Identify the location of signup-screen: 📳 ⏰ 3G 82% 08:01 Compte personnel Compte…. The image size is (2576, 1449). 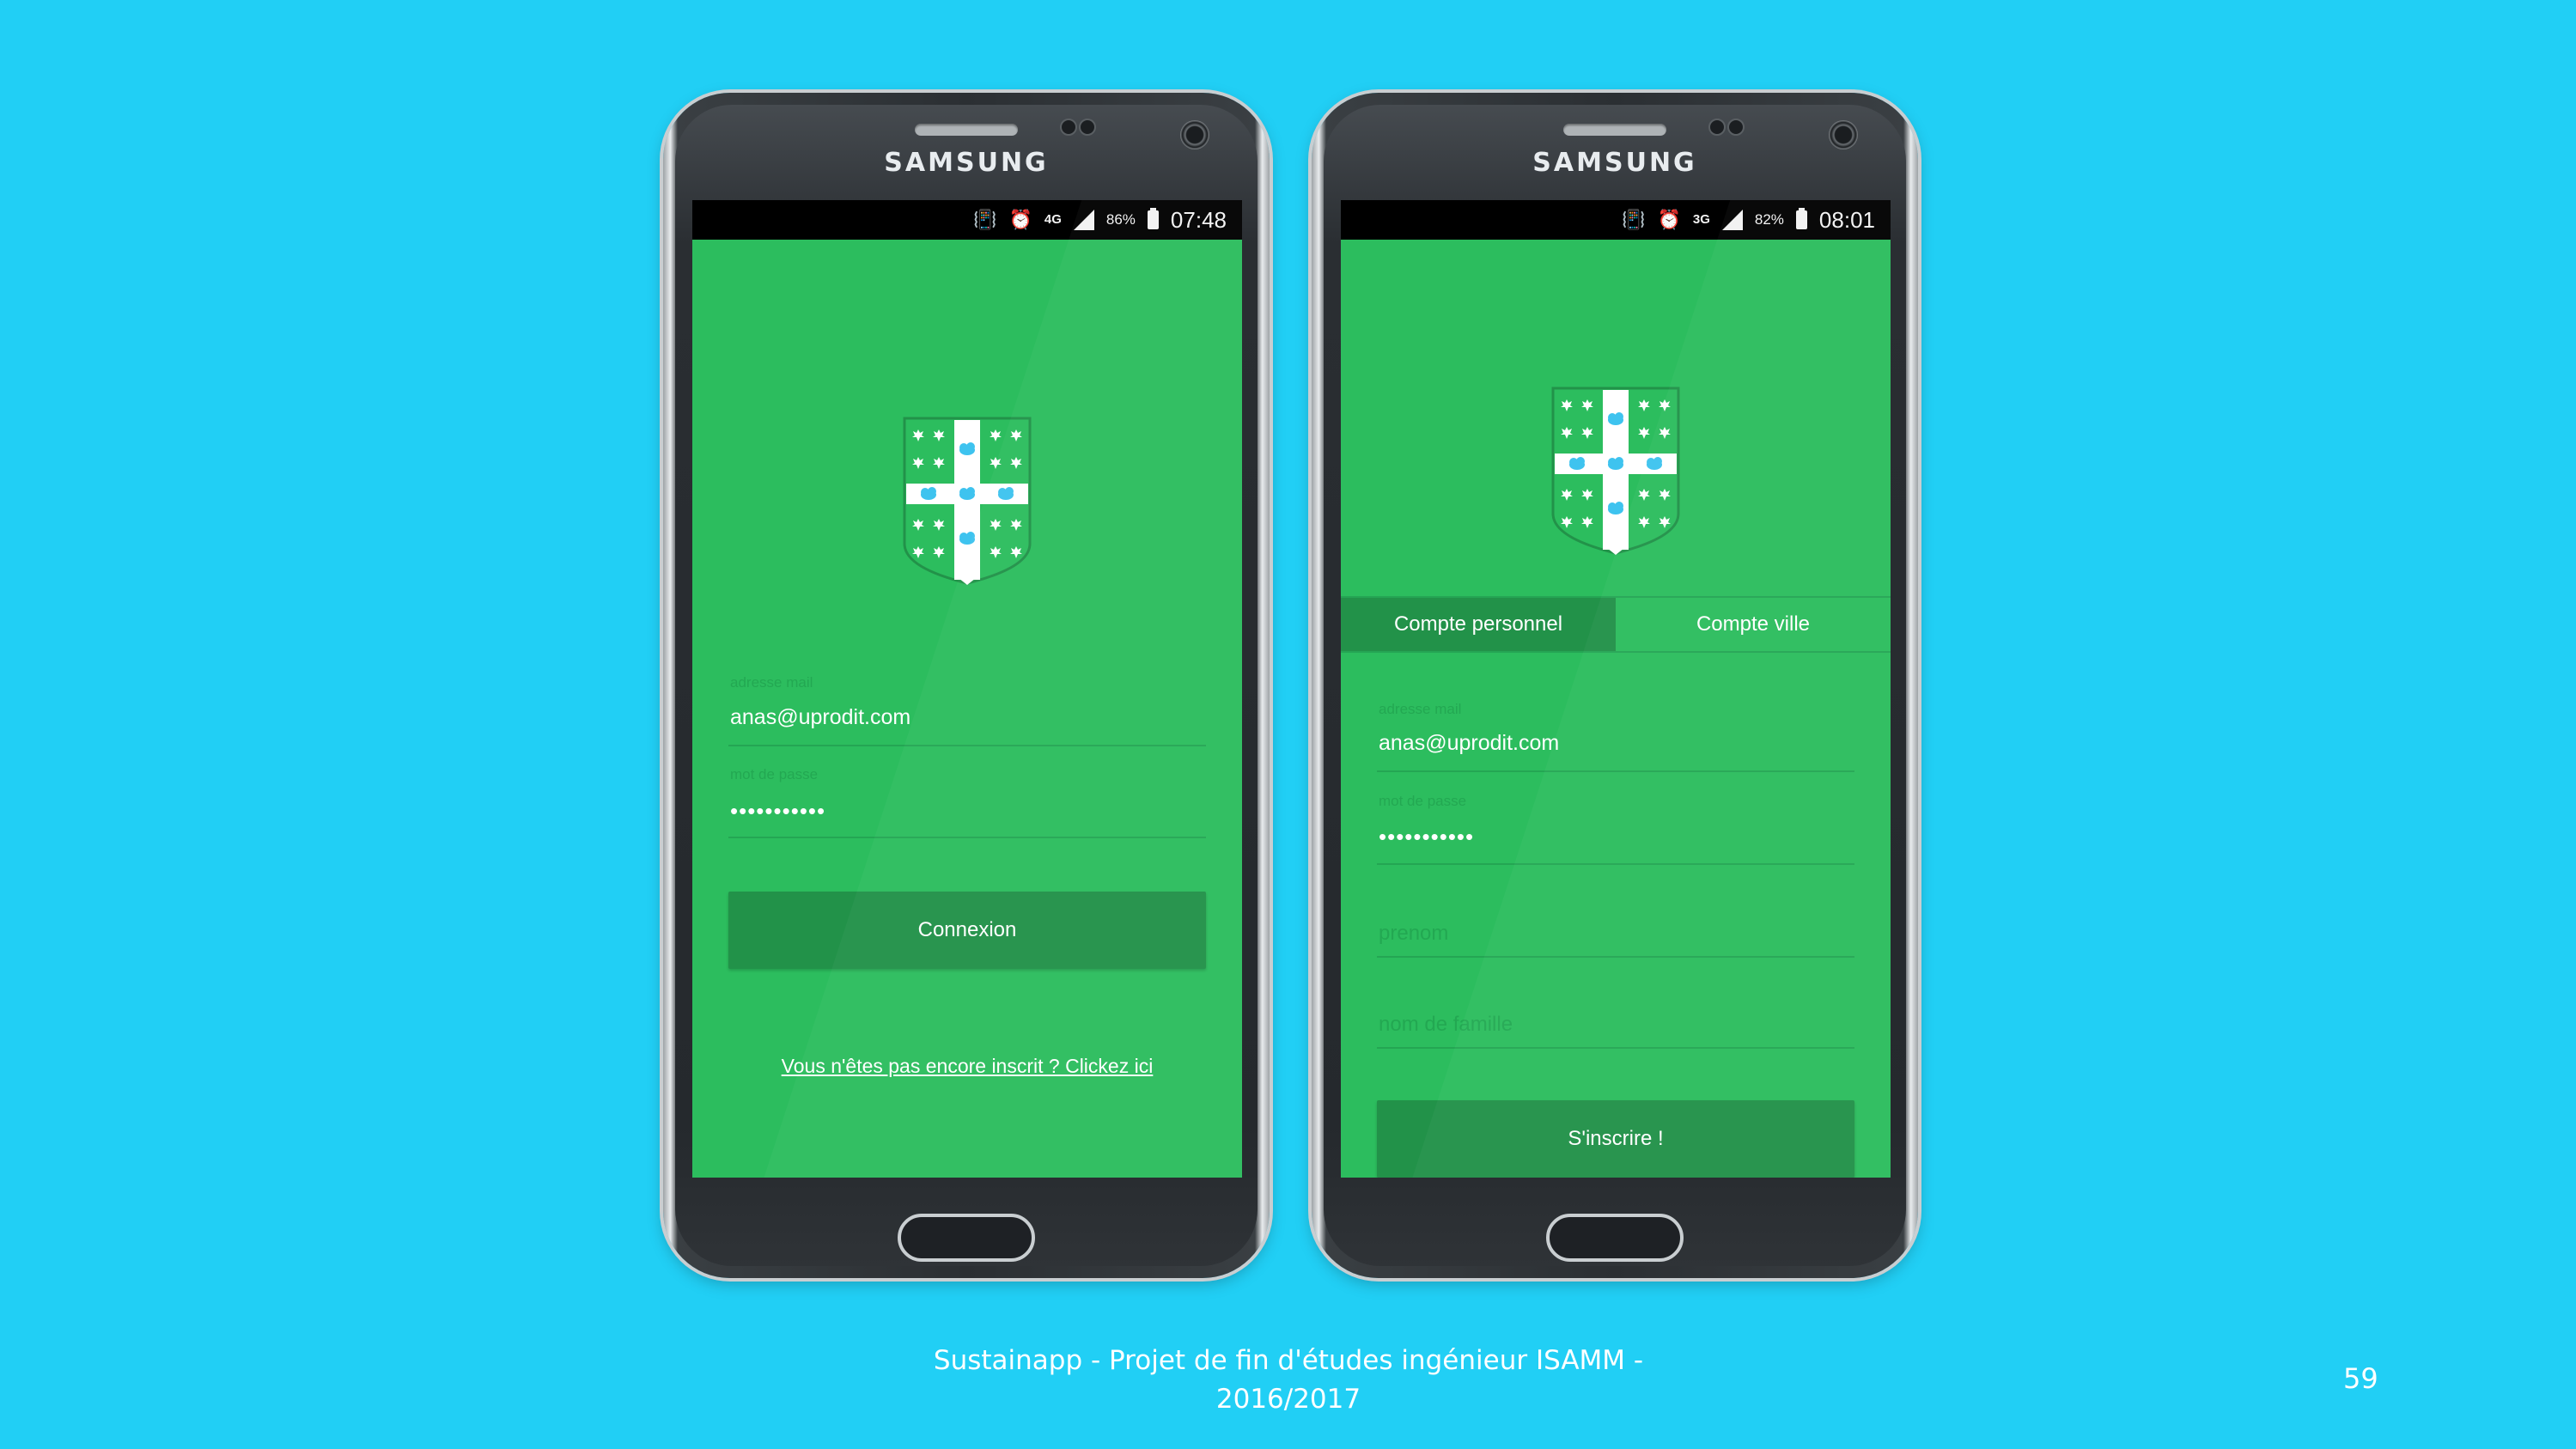
(1616, 689).